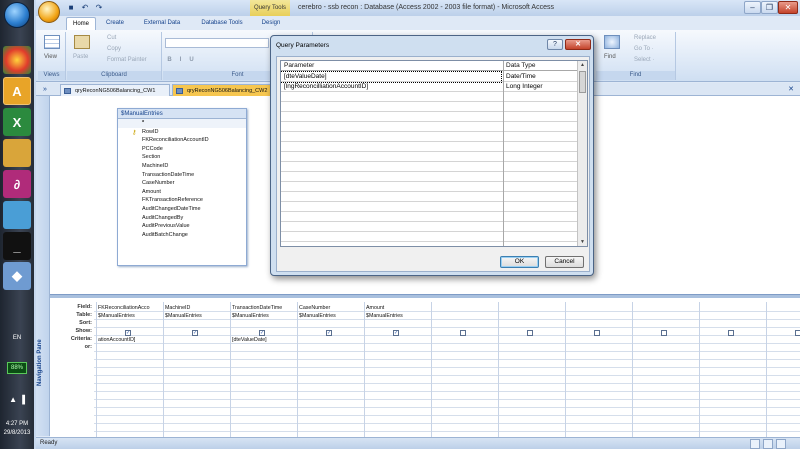 The height and width of the screenshot is (449, 800). Describe the element at coordinates (182, 192) in the screenshot. I see `field-list-item: Amount` at that location.